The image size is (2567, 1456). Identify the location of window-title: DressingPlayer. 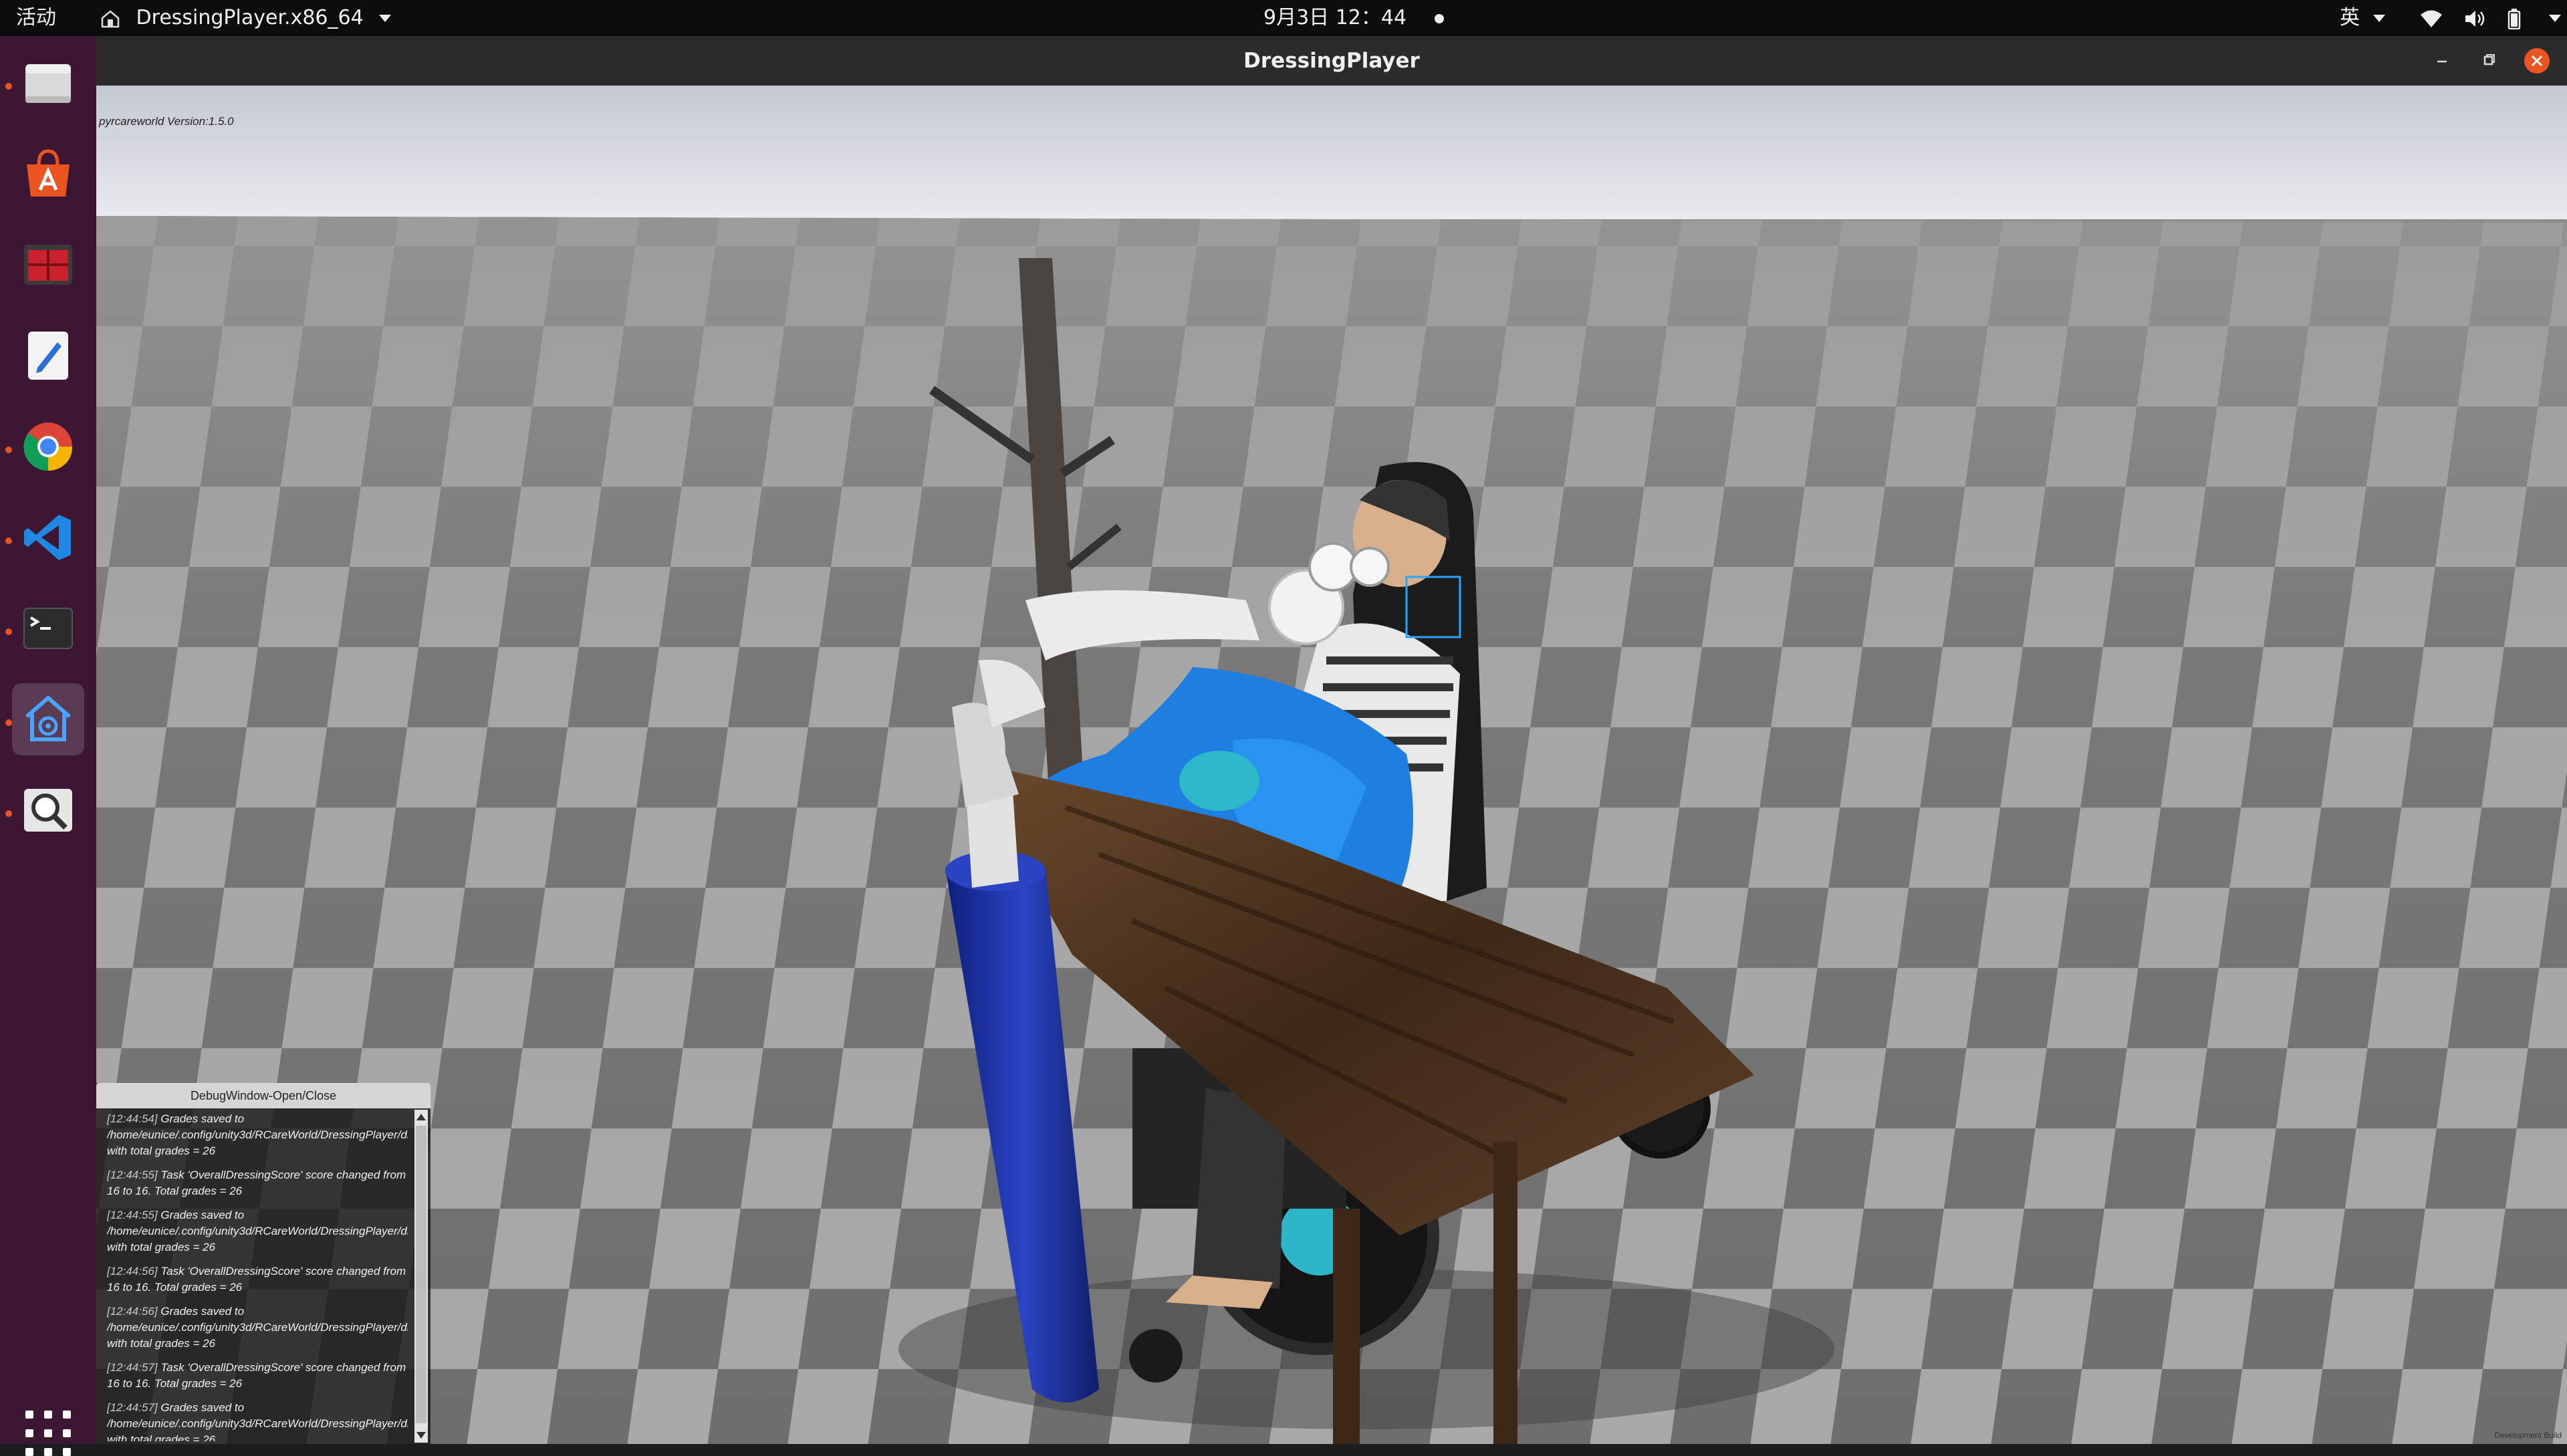
(1331, 61).